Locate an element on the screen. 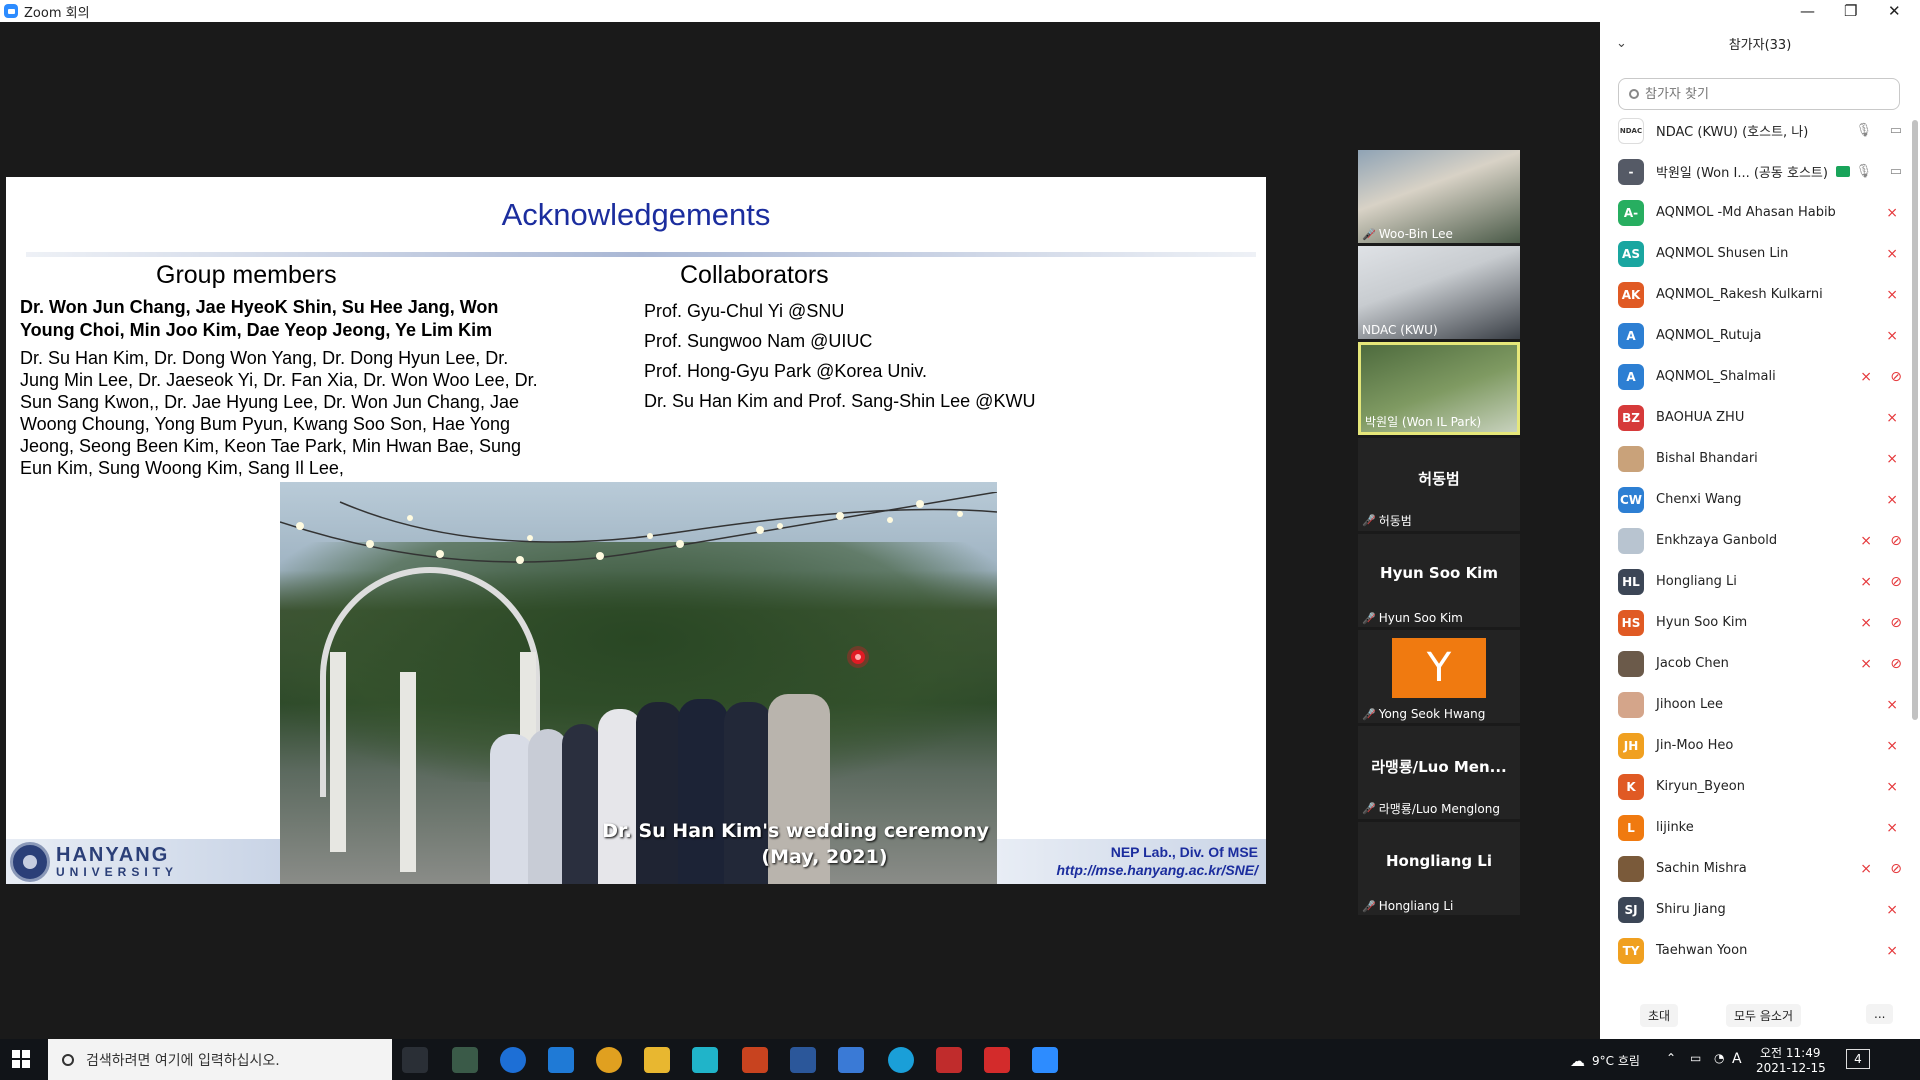 Image resolution: width=1920 pixels, height=1080 pixels. participant-row: Jacob Chen ⨯ ⊘ is located at coordinates (1760, 663).